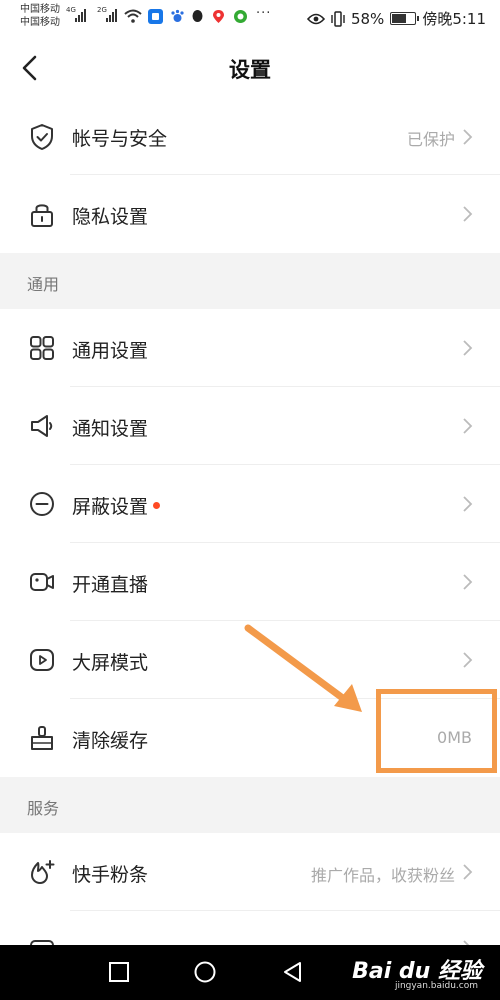  What do you see at coordinates (250, 972) in the screenshot?
I see `android-navigation-bar: Bai du 经验 jingyan.baidu.com` at bounding box center [250, 972].